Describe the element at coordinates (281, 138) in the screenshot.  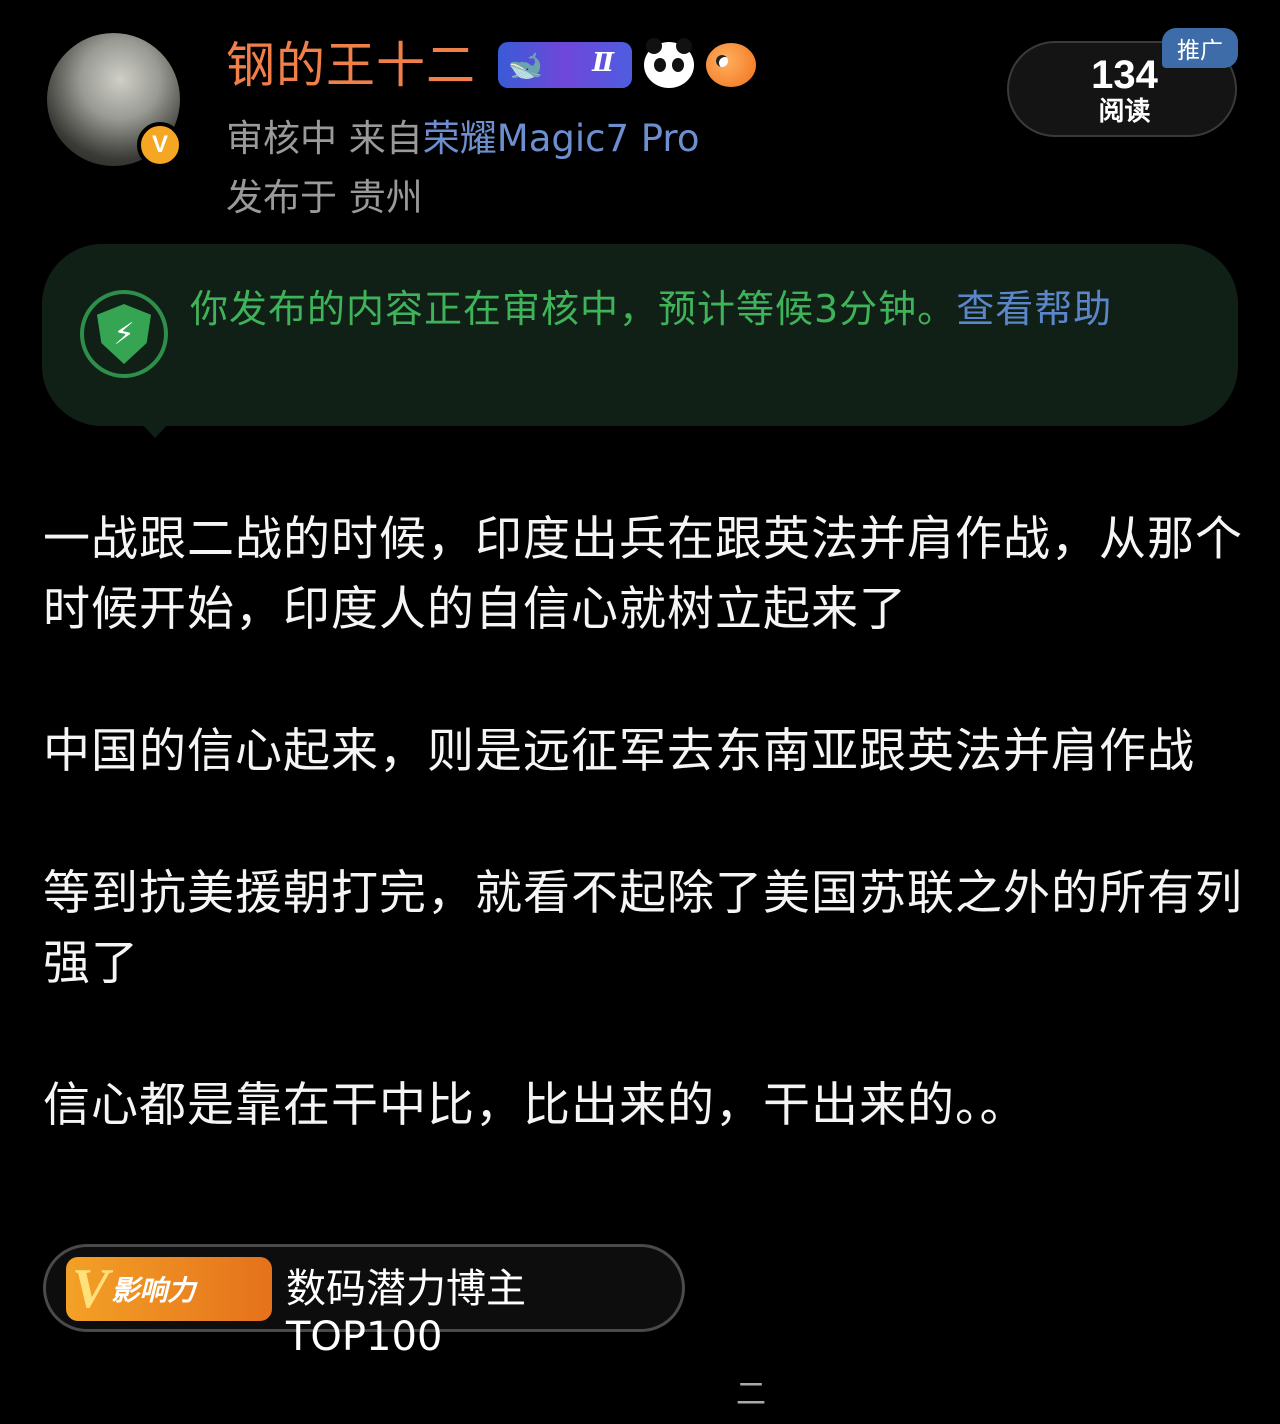
I see `review-status: 审核中` at that location.